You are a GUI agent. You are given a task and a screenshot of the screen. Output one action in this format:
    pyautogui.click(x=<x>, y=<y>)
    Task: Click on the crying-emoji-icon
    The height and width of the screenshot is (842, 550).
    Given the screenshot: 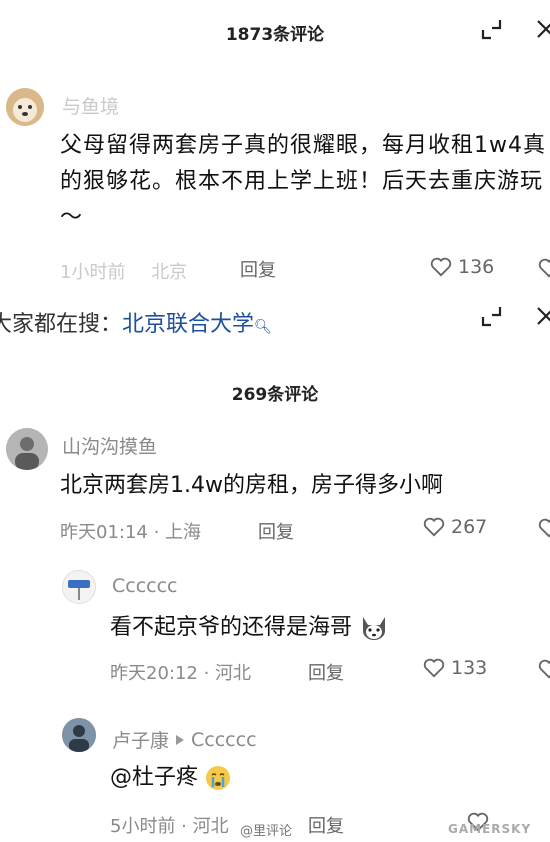 What is the action you would take?
    pyautogui.click(x=218, y=778)
    